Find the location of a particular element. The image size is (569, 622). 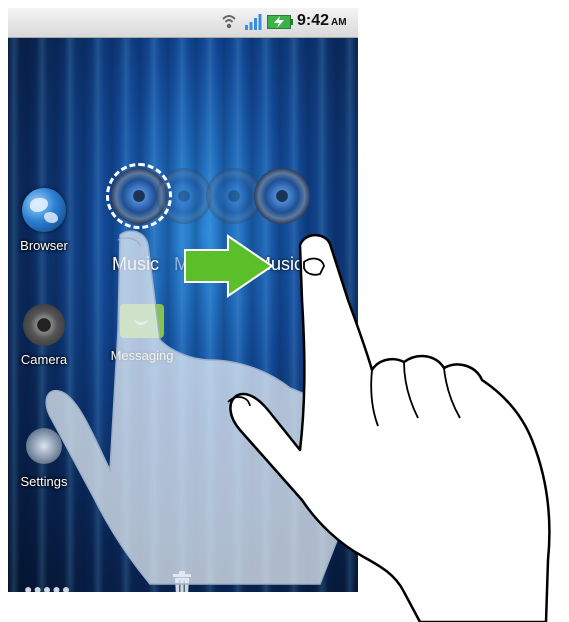

clock-time: 9:42 is located at coordinates (313, 20).